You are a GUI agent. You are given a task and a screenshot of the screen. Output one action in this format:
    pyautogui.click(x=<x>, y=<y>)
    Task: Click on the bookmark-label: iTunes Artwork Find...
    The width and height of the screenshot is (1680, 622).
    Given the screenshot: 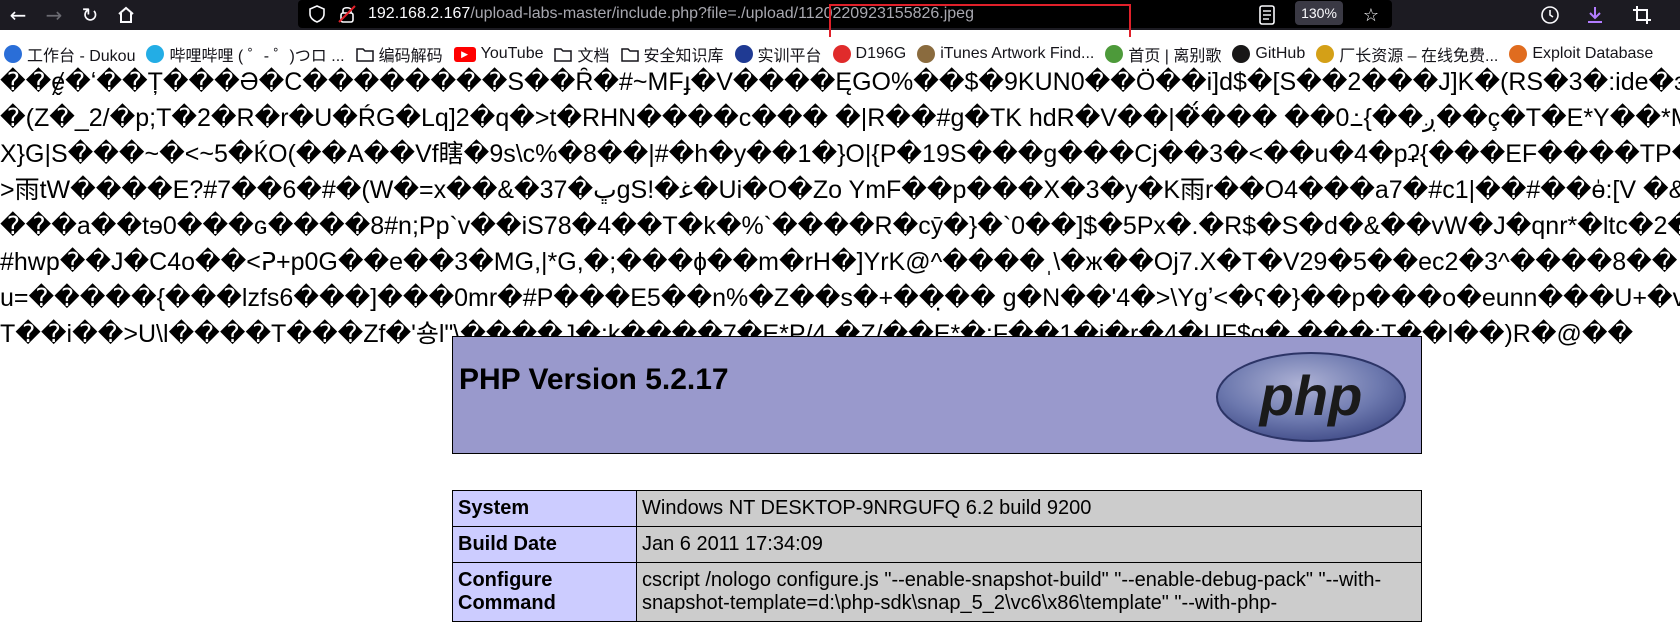 What is the action you would take?
    pyautogui.click(x=1017, y=53)
    